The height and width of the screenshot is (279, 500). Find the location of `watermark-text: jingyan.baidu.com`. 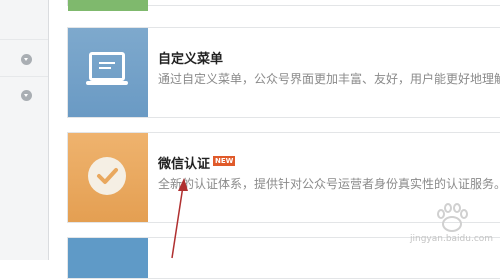

watermark-text: jingyan.baidu.com is located at coordinates (452, 239).